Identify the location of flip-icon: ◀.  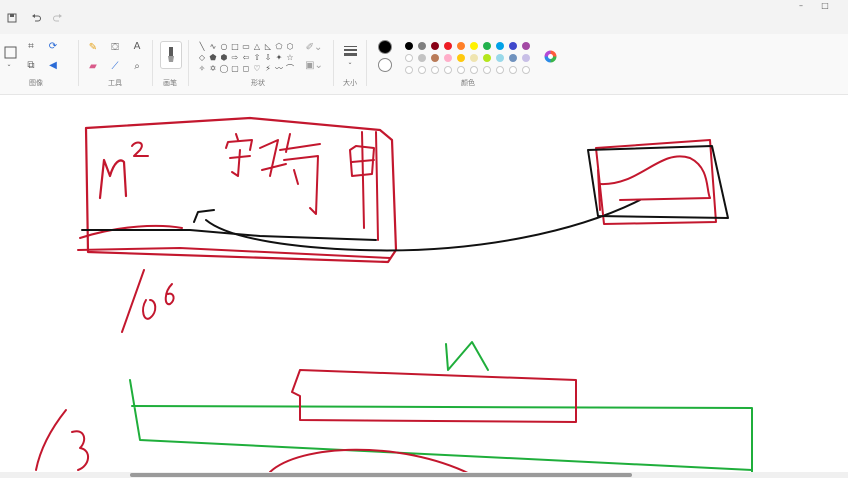
(53, 66).